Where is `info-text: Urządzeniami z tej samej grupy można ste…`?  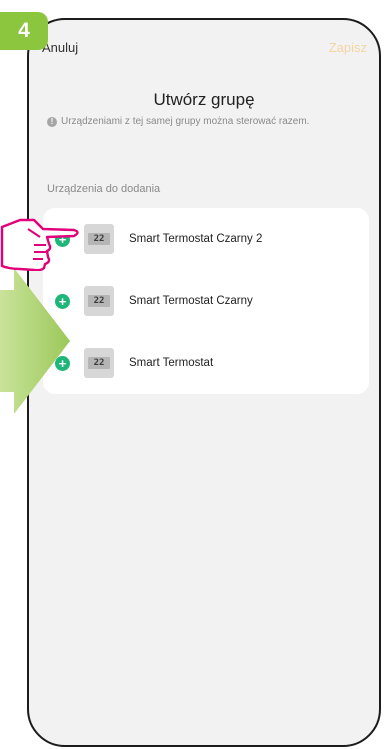 info-text: Urządzeniami z tej samej grupy można ste… is located at coordinates (185, 121).